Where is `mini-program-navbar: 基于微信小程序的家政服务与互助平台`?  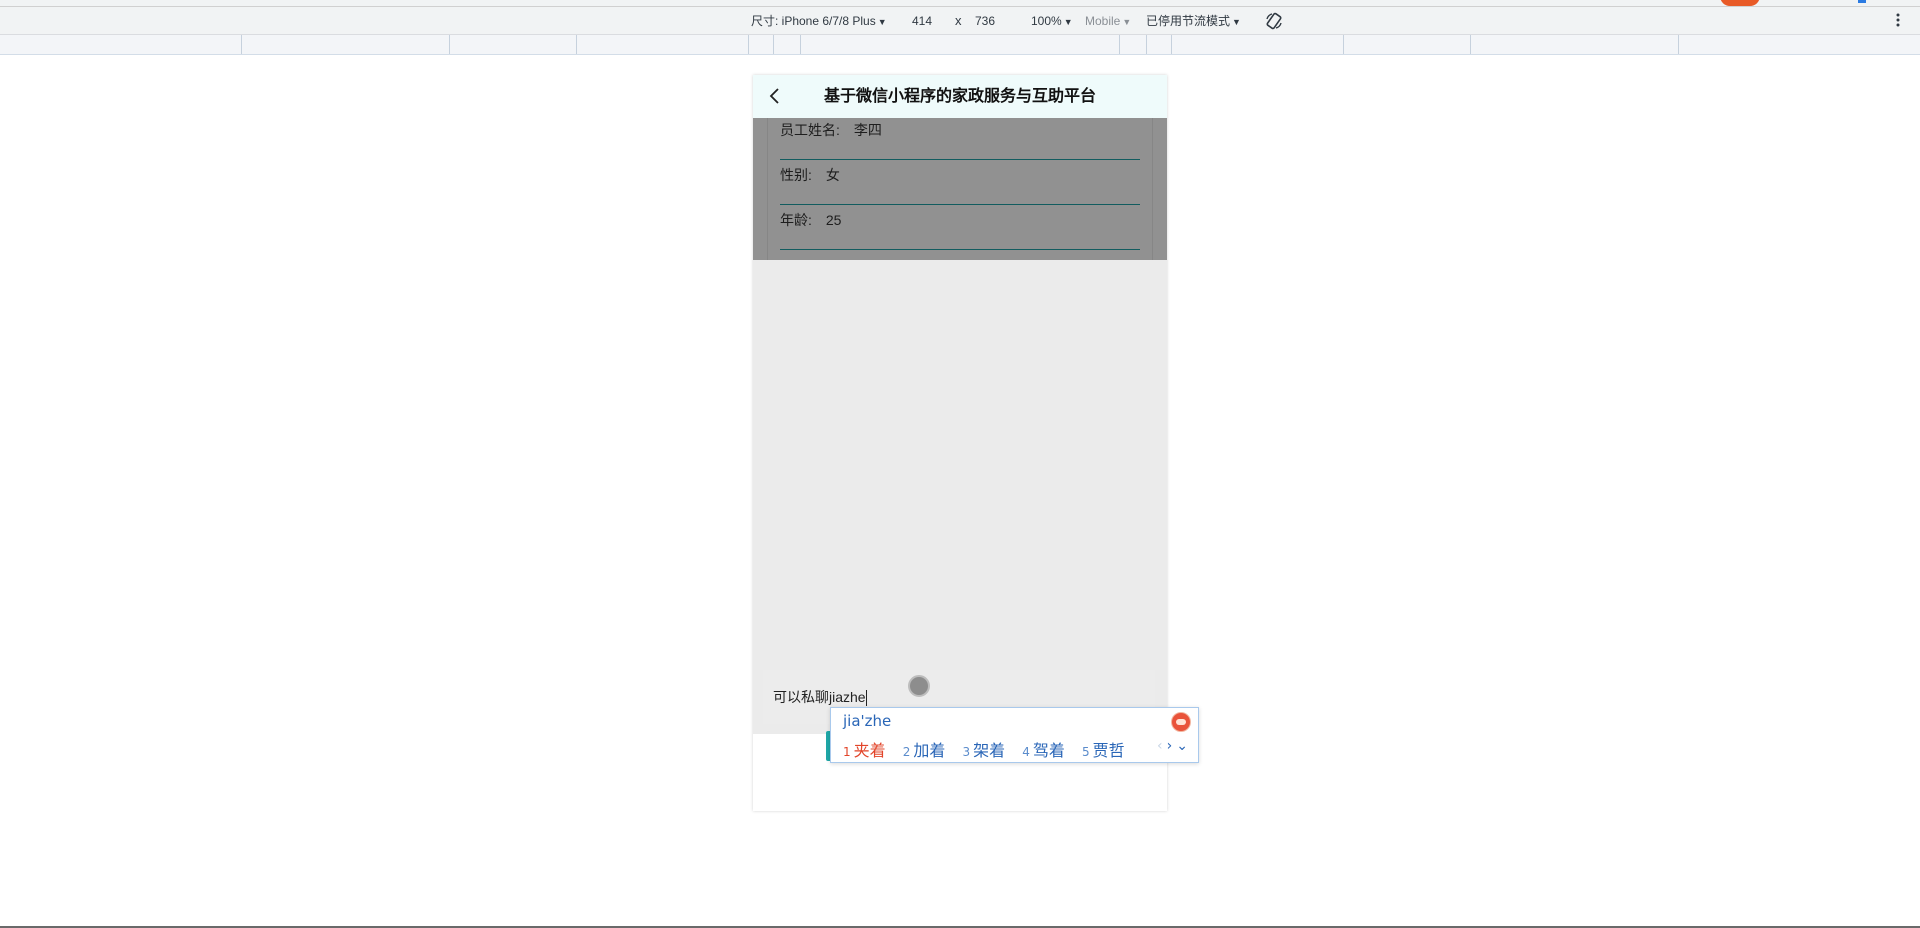
mini-program-navbar: 基于微信小程序的家政服务与互助平台 is located at coordinates (960, 96).